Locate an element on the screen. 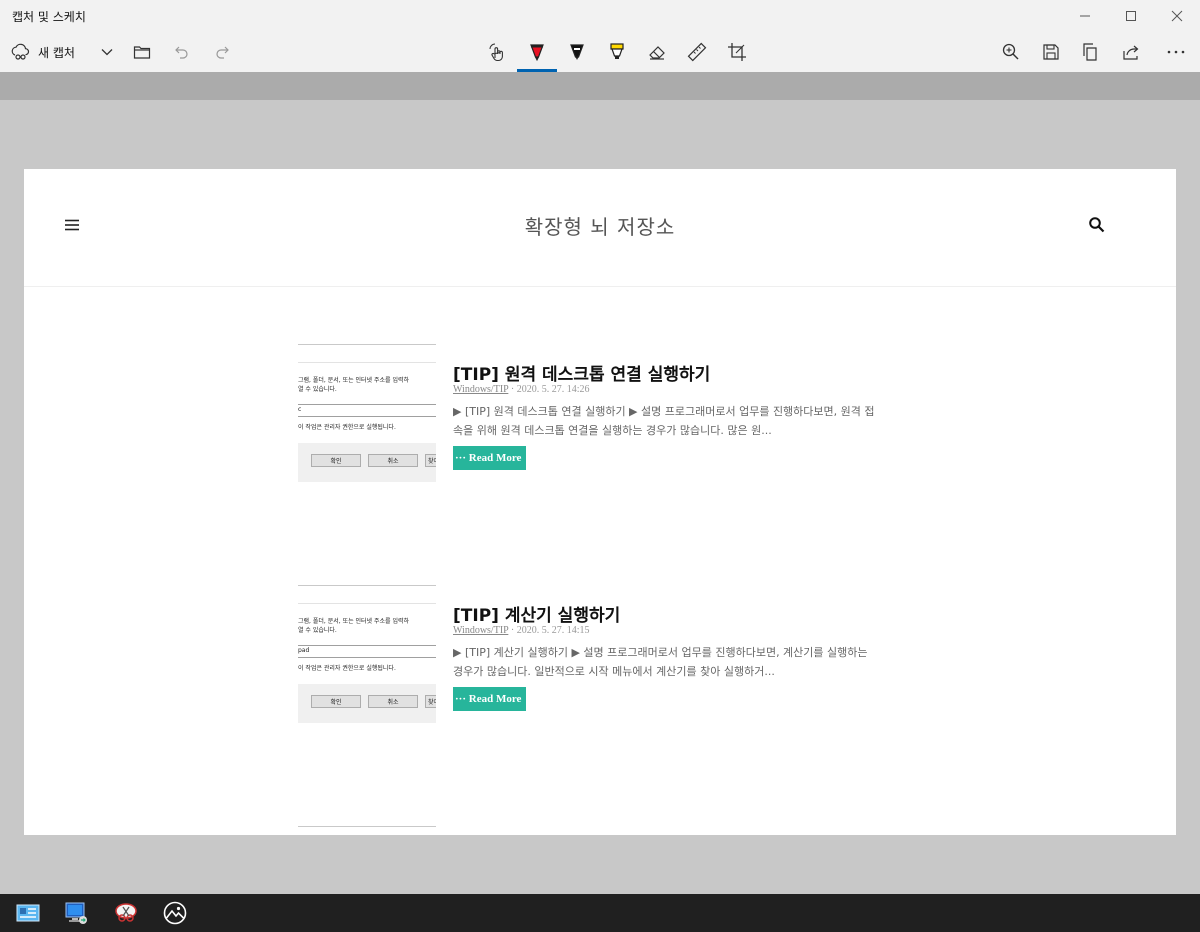  snipping-tool-icon is located at coordinates (126, 912).